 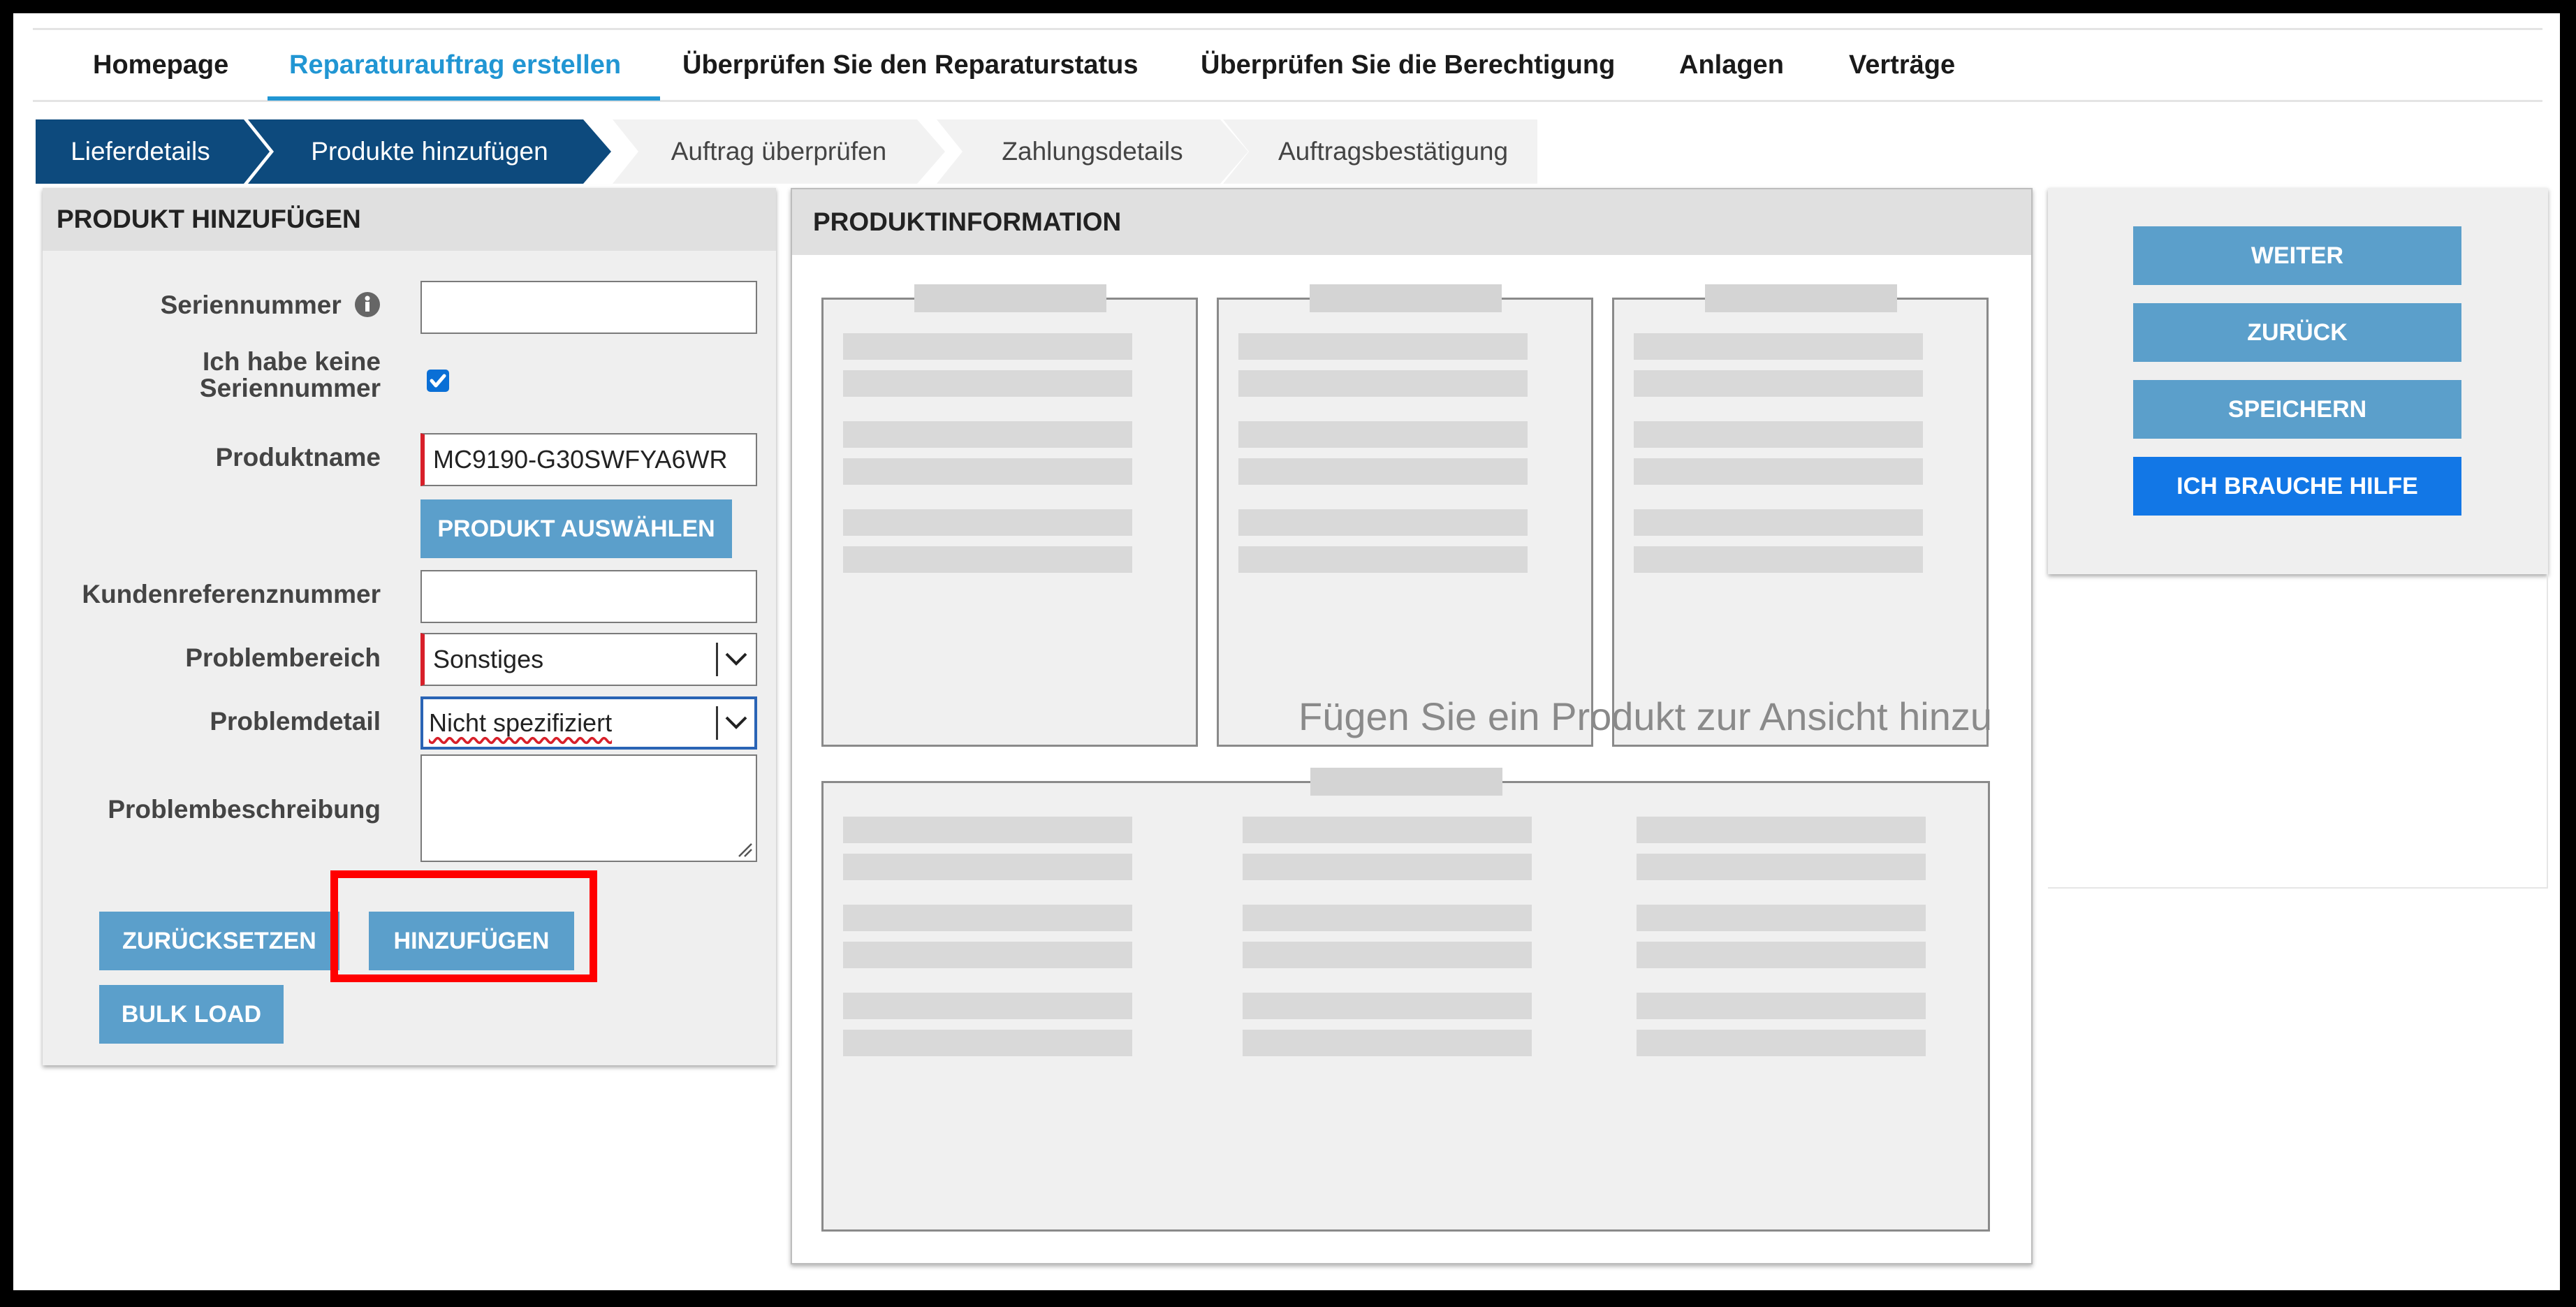 I want to click on step-payment-details: Zahlungsdetails, so click(x=1092, y=152).